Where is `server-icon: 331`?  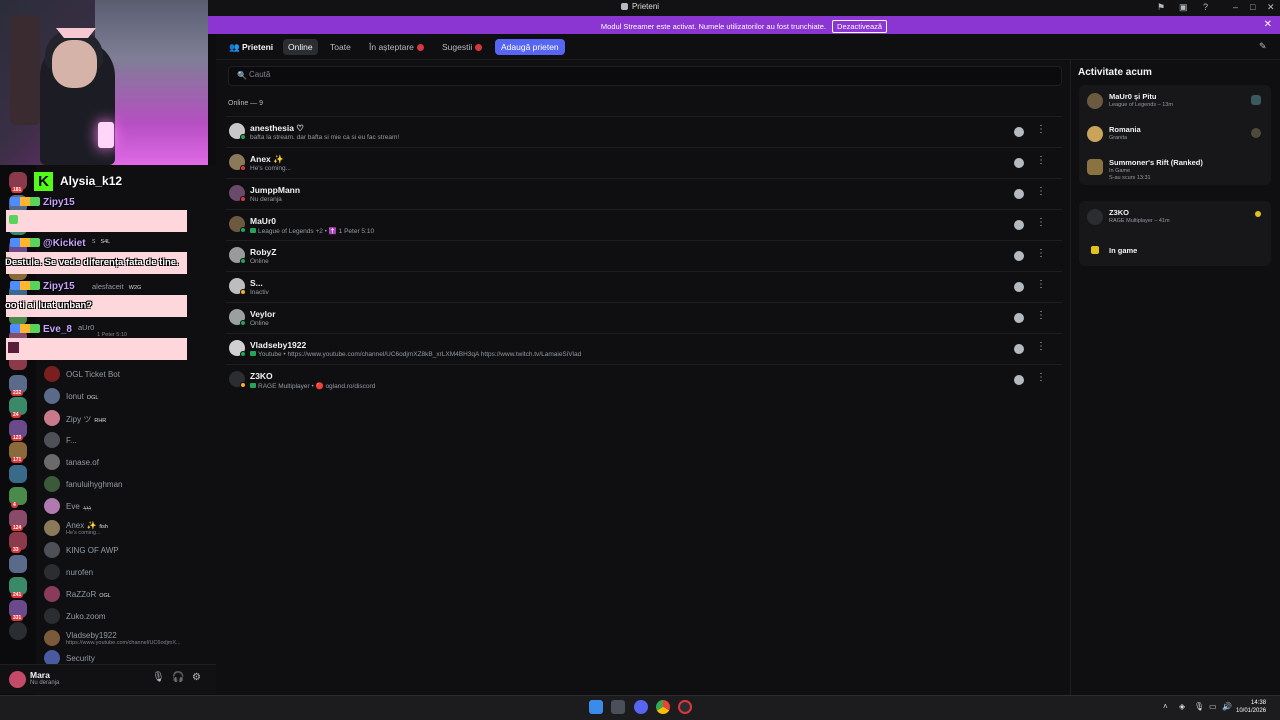
server-icon: 331 is located at coordinates (18, 610).